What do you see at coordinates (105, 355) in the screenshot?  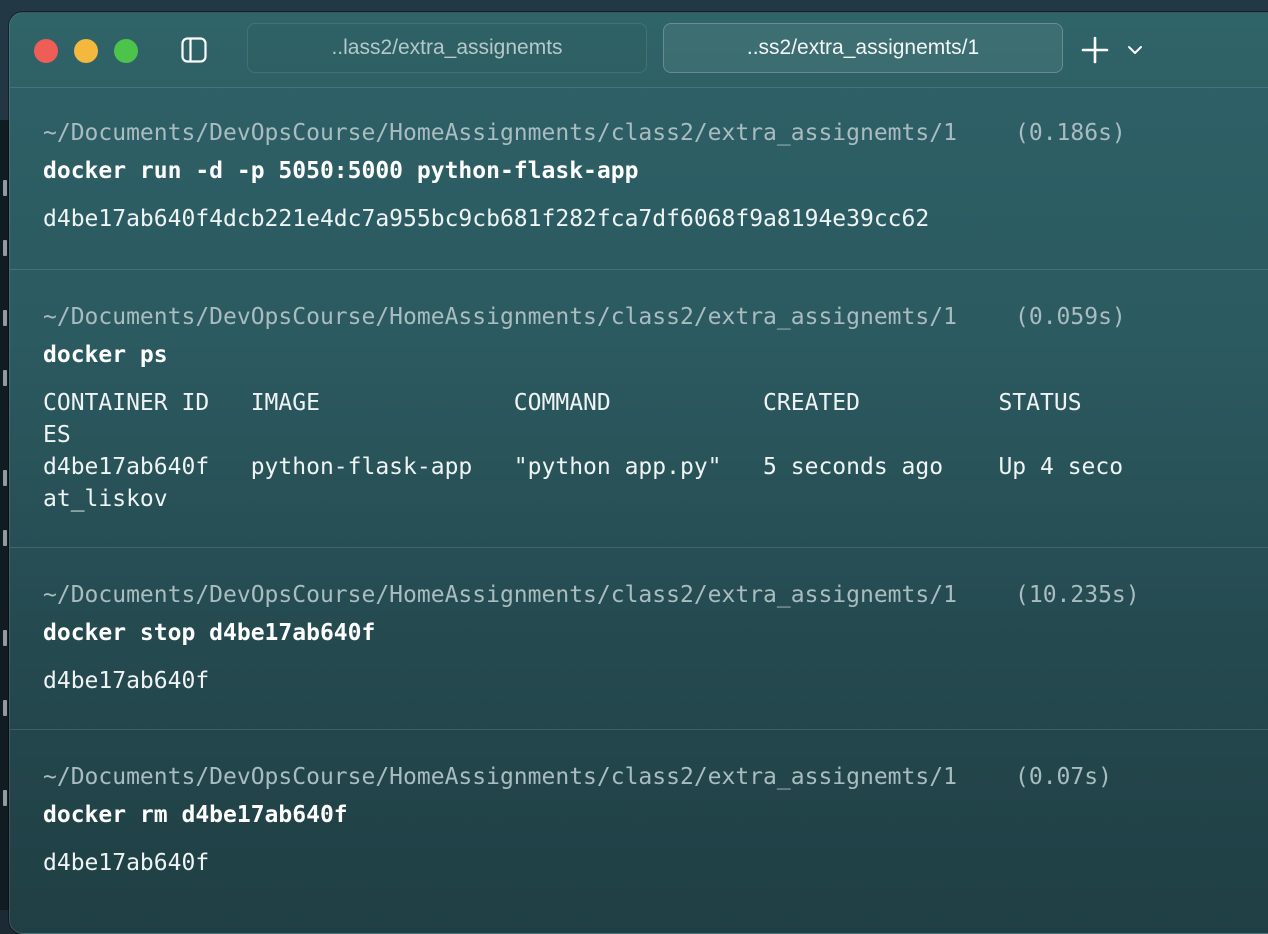 I see `command-text: docker ps` at bounding box center [105, 355].